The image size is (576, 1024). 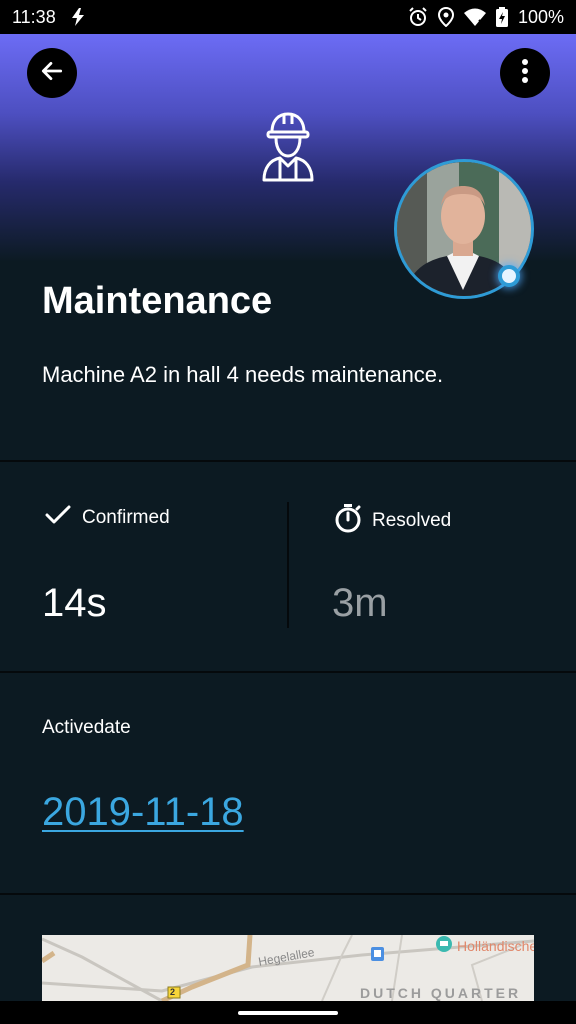 What do you see at coordinates (58, 518) in the screenshot?
I see `checkmark-icon` at bounding box center [58, 518].